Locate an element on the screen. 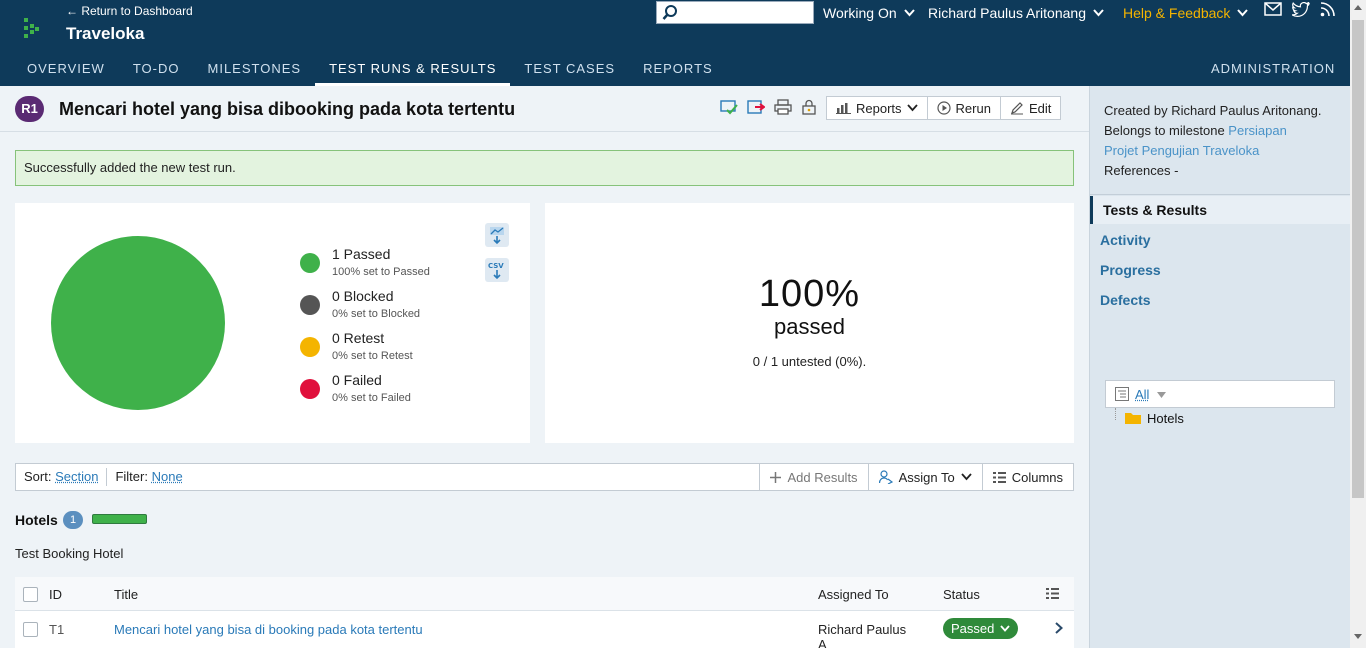 The height and width of the screenshot is (648, 1366). tab-overview: OVERVIEW is located at coordinates (59, 69).